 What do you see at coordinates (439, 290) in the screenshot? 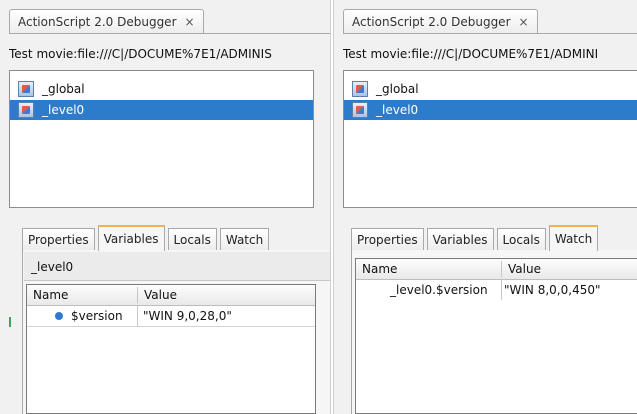
I see `watch-name: _level0.$version` at bounding box center [439, 290].